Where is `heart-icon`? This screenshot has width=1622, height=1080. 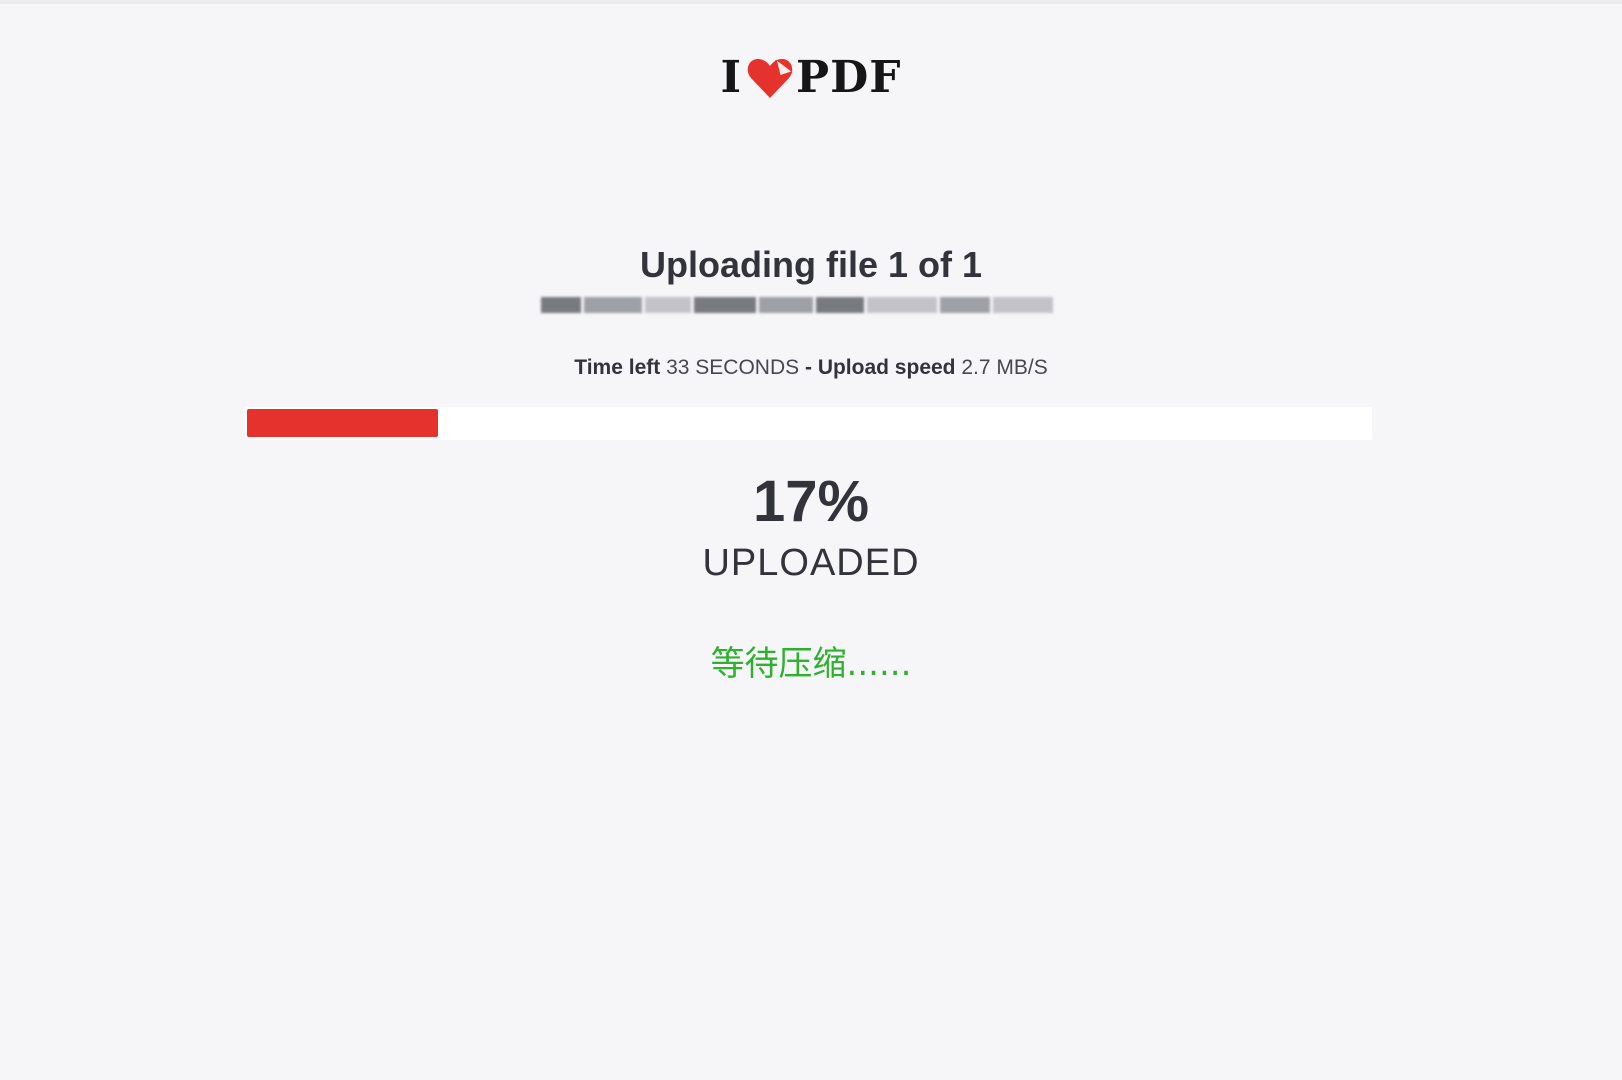
heart-icon is located at coordinates (770, 78).